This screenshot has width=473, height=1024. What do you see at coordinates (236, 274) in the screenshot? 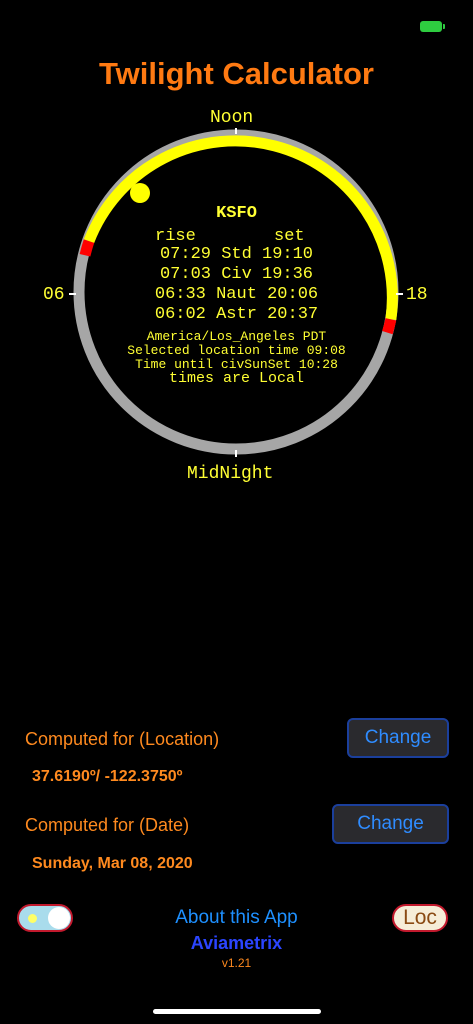
I see `civ-row: 07:03 Civ 19:36` at bounding box center [236, 274].